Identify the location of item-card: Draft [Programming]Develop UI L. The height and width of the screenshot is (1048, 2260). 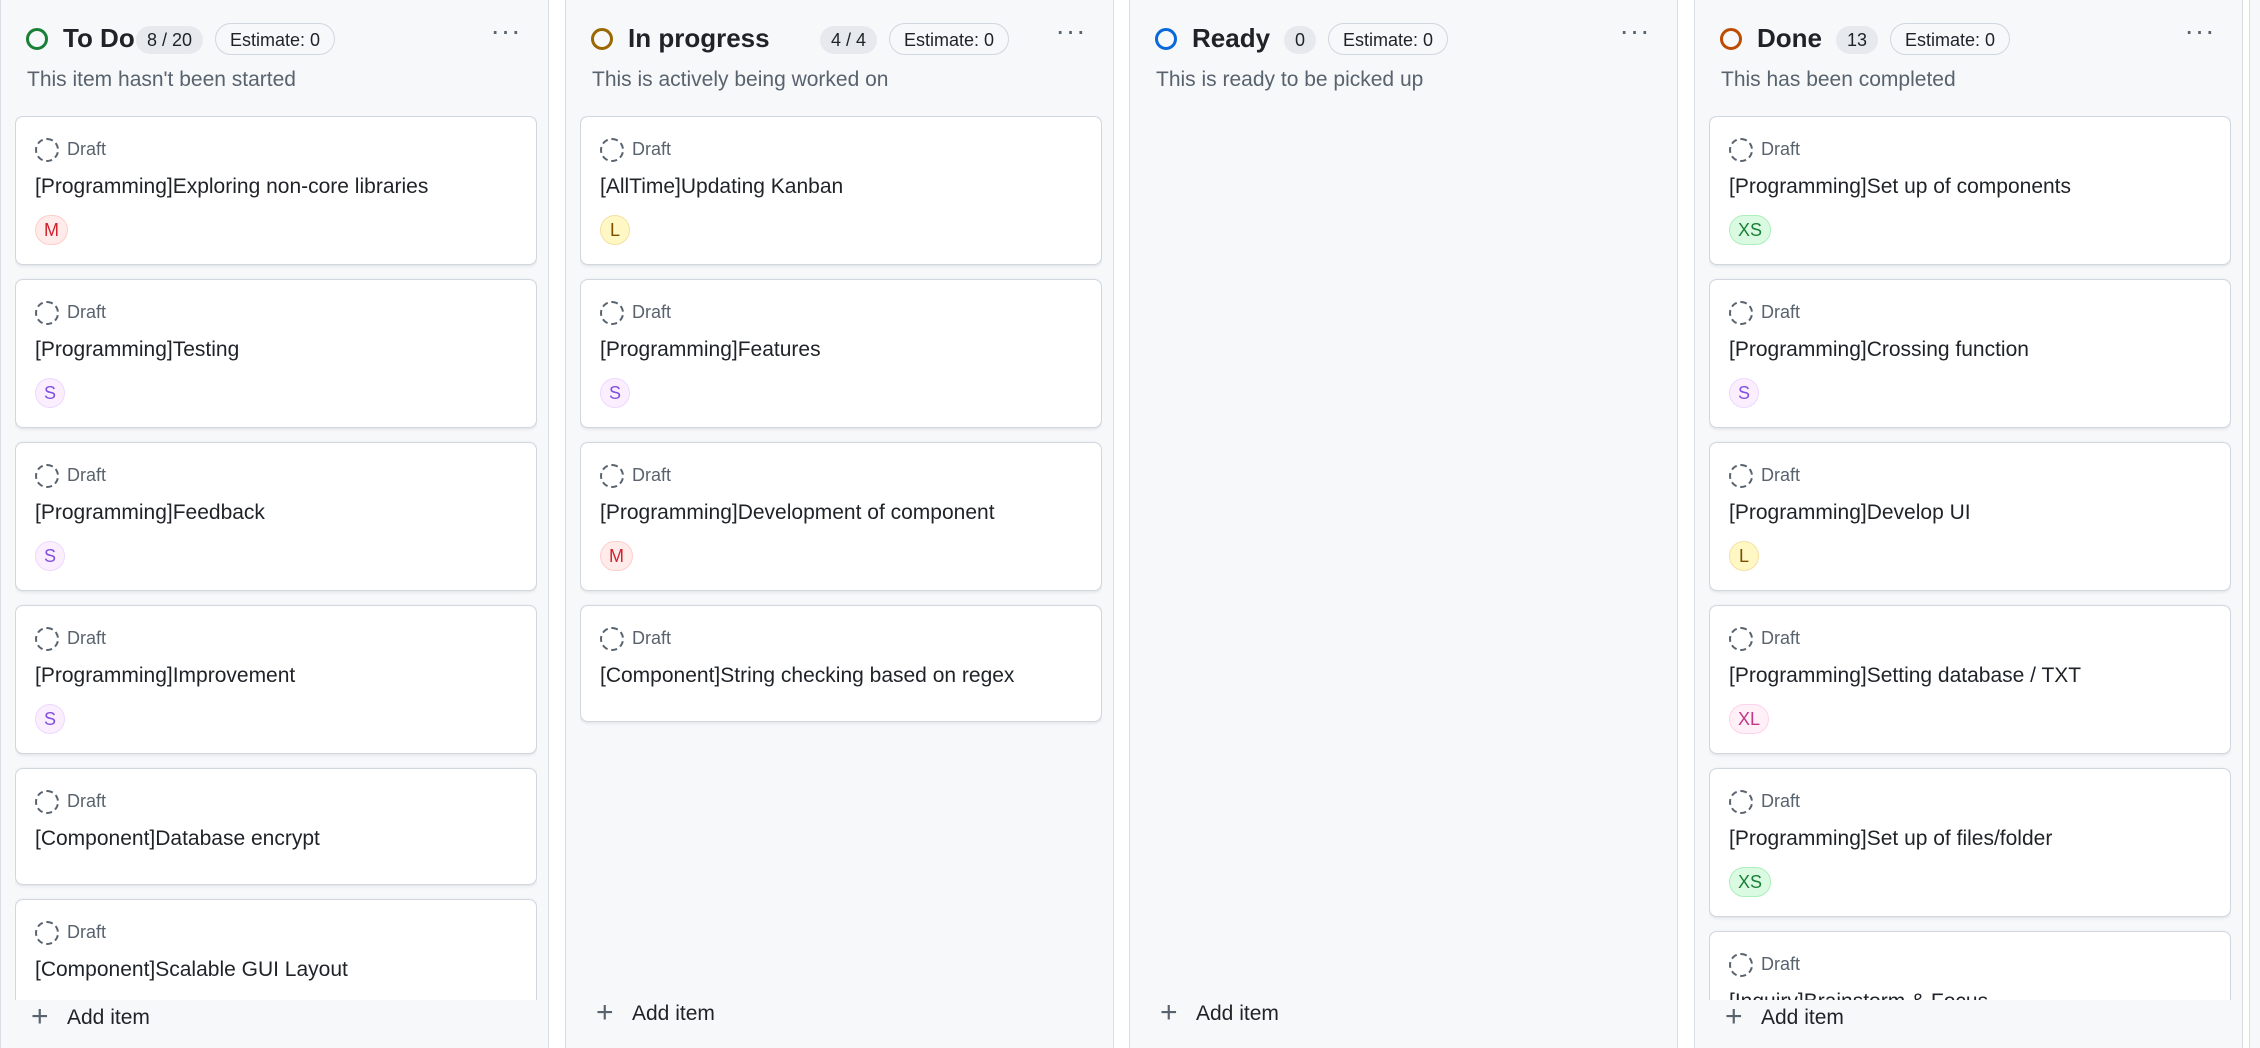
(1970, 516).